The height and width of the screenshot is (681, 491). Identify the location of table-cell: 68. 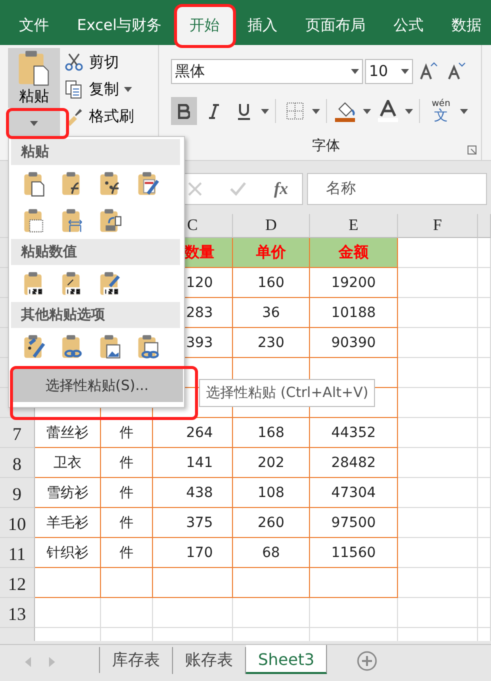
(271, 553).